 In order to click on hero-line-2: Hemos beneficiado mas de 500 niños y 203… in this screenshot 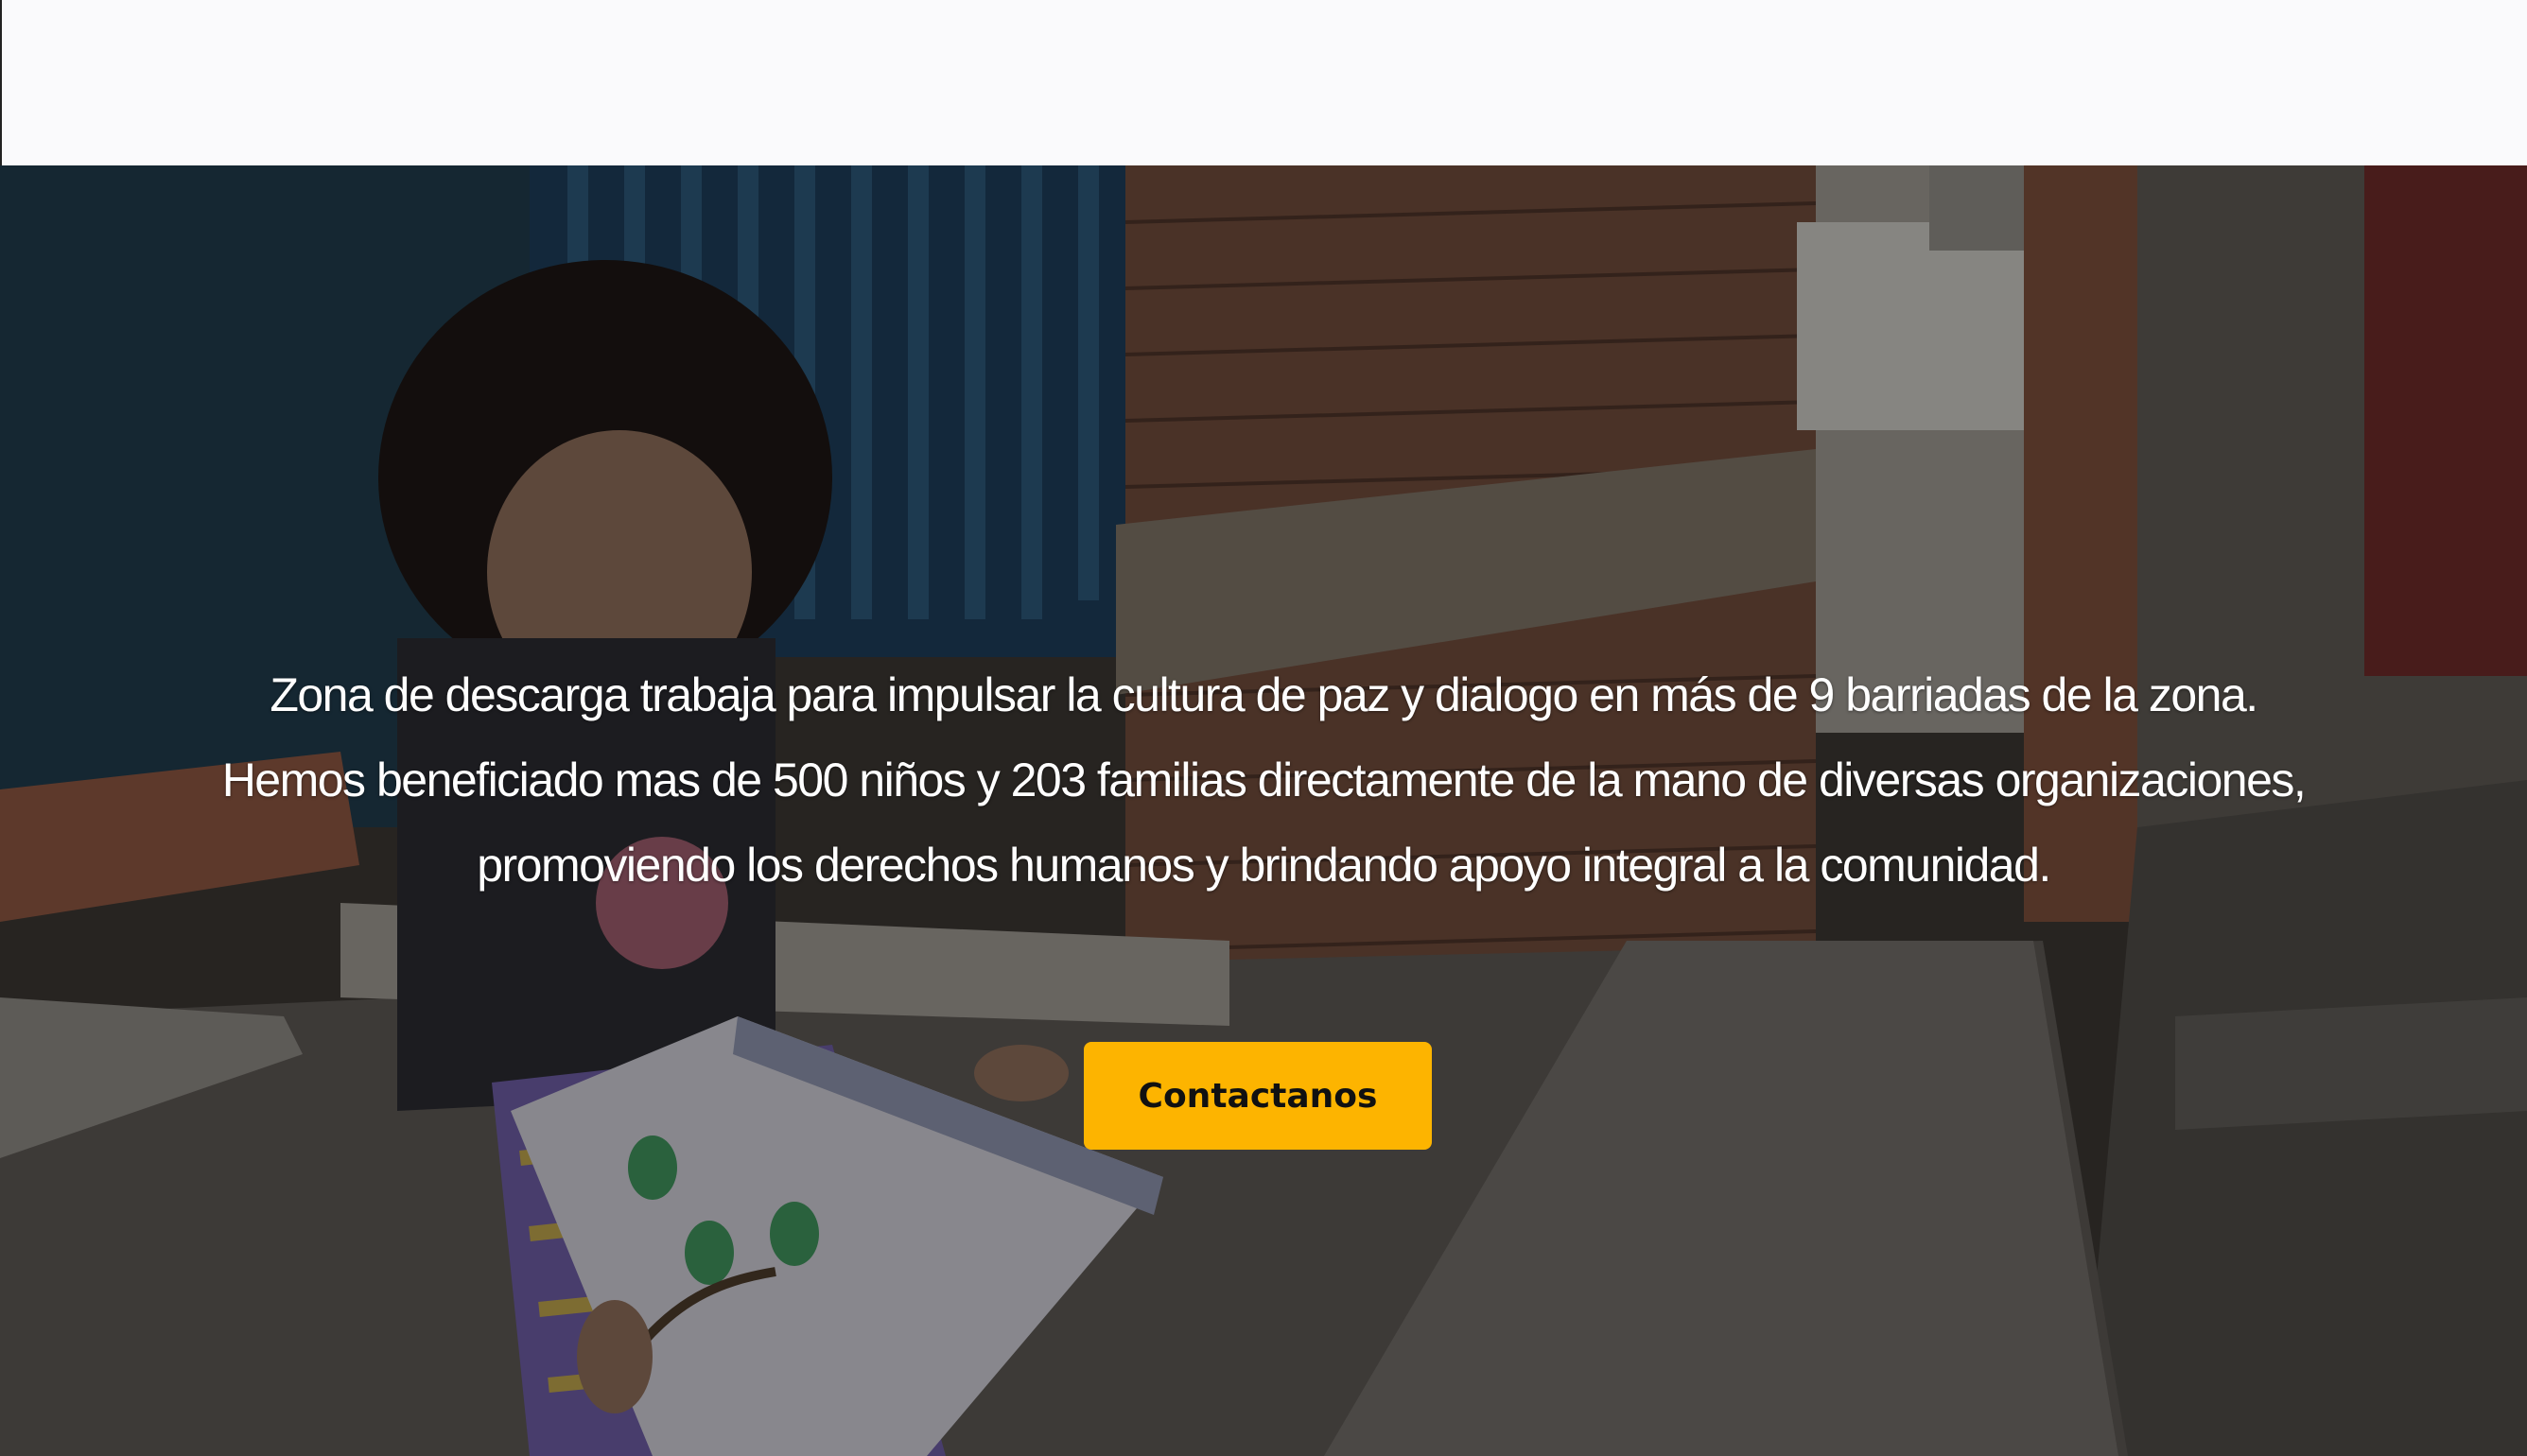, I will do `click(1264, 780)`.